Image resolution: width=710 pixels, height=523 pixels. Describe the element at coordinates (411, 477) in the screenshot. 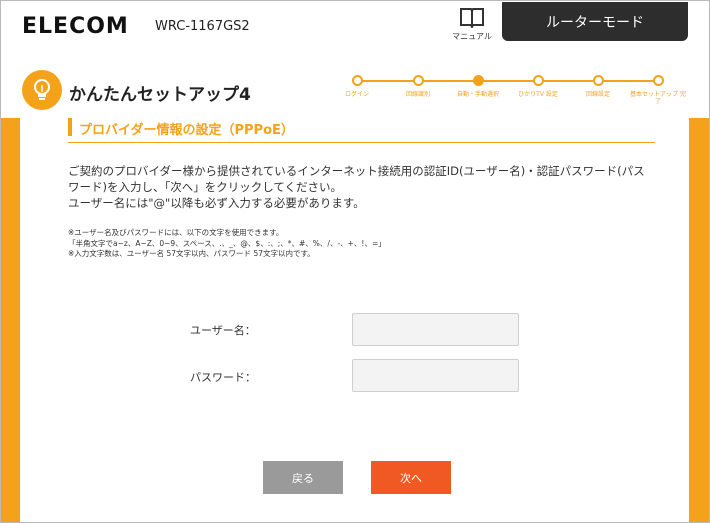

I see `next-button: 次へ` at that location.